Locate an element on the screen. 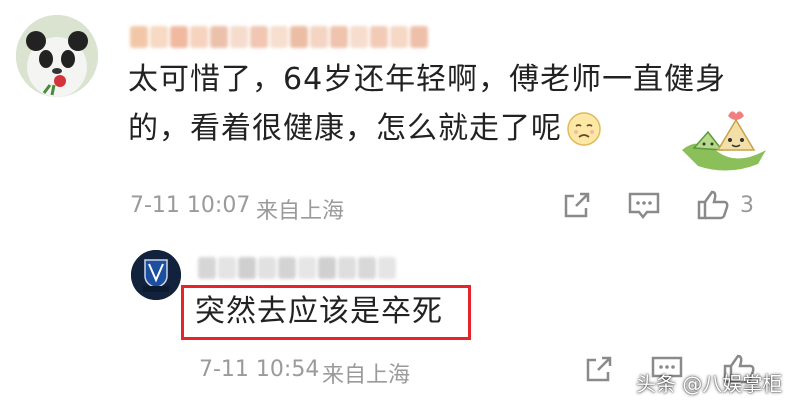  reply-location: 来自上海 is located at coordinates (366, 375).